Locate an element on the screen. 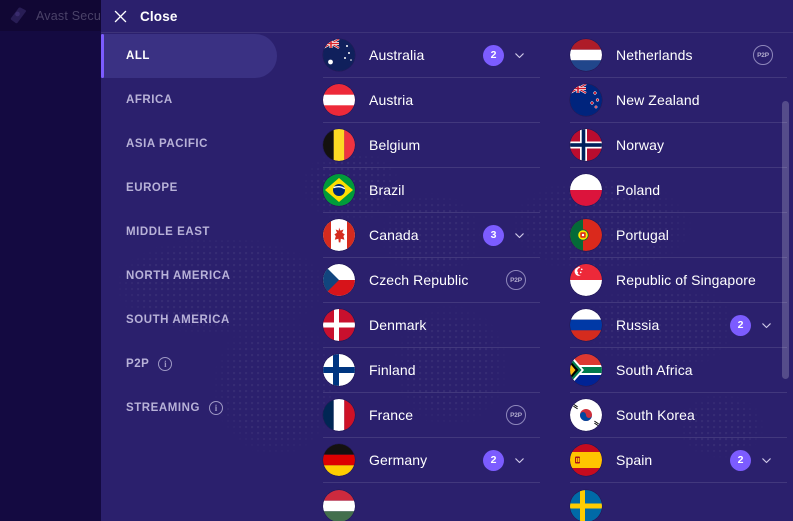 The image size is (793, 521). country-name: Norway is located at coordinates (640, 145).